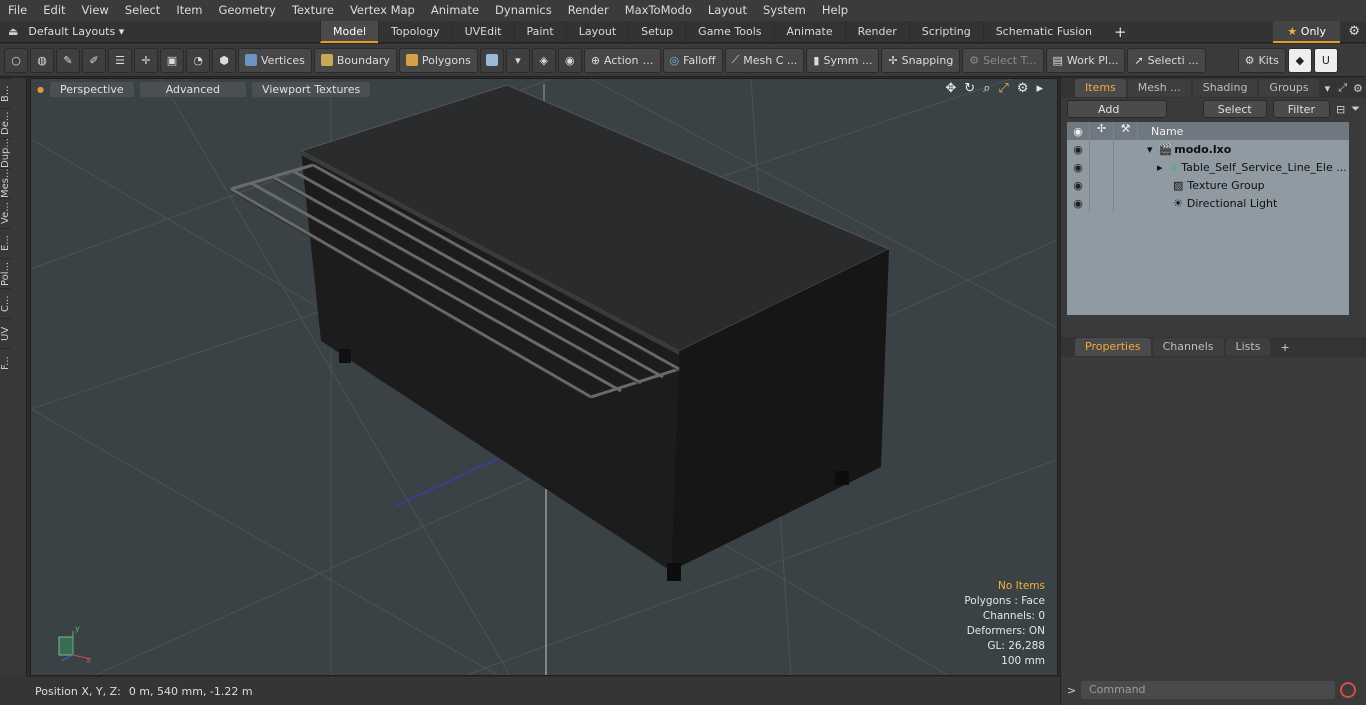 The width and height of the screenshot is (1366, 705). Describe the element at coordinates (1306, 31) in the screenshot. I see `only-toggle: ★ Only` at that location.